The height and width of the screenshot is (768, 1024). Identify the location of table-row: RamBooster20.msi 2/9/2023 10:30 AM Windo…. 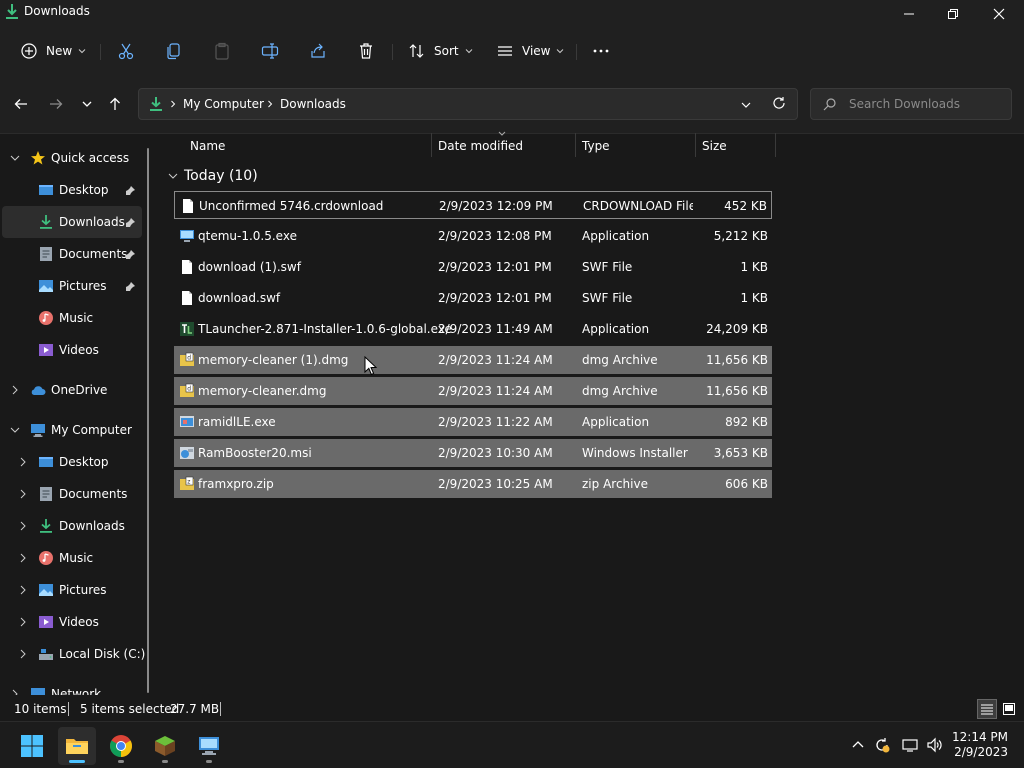
(473, 453).